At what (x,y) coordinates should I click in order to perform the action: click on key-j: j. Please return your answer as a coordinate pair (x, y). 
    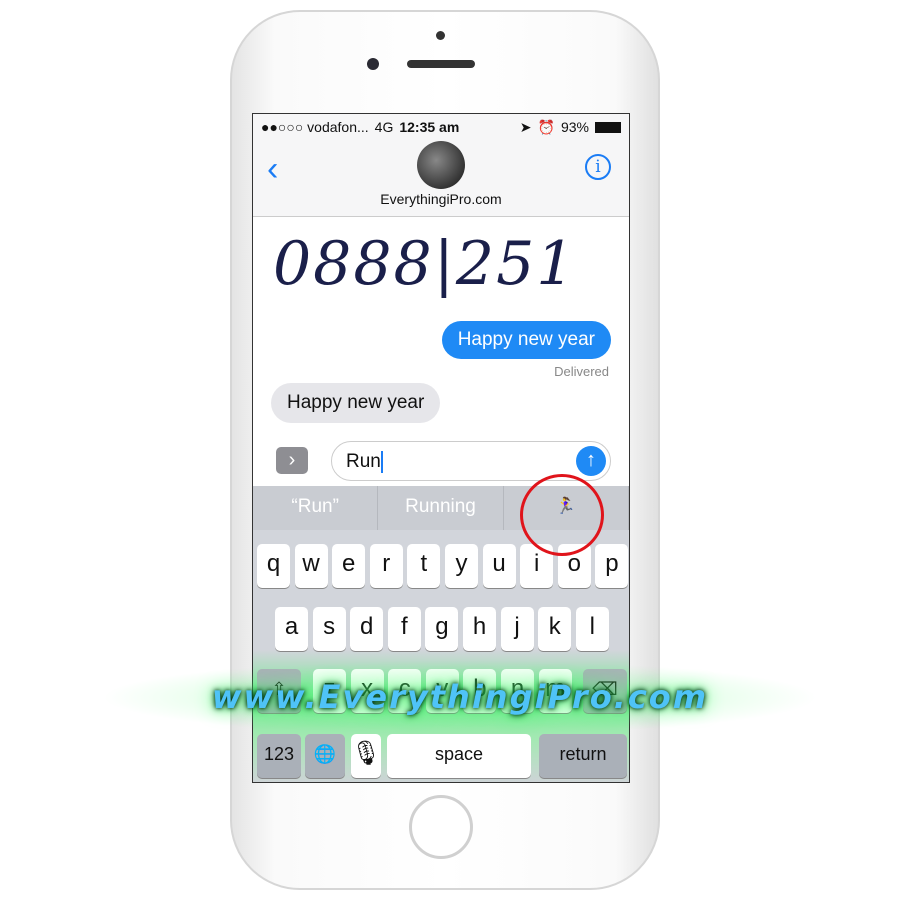
    Looking at the image, I should click on (517, 629).